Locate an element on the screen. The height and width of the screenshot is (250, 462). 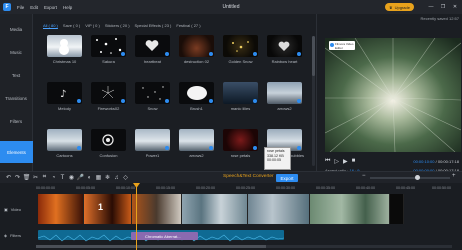
ruler-tick: 00:00:20:00 is located at coordinates (205, 188).